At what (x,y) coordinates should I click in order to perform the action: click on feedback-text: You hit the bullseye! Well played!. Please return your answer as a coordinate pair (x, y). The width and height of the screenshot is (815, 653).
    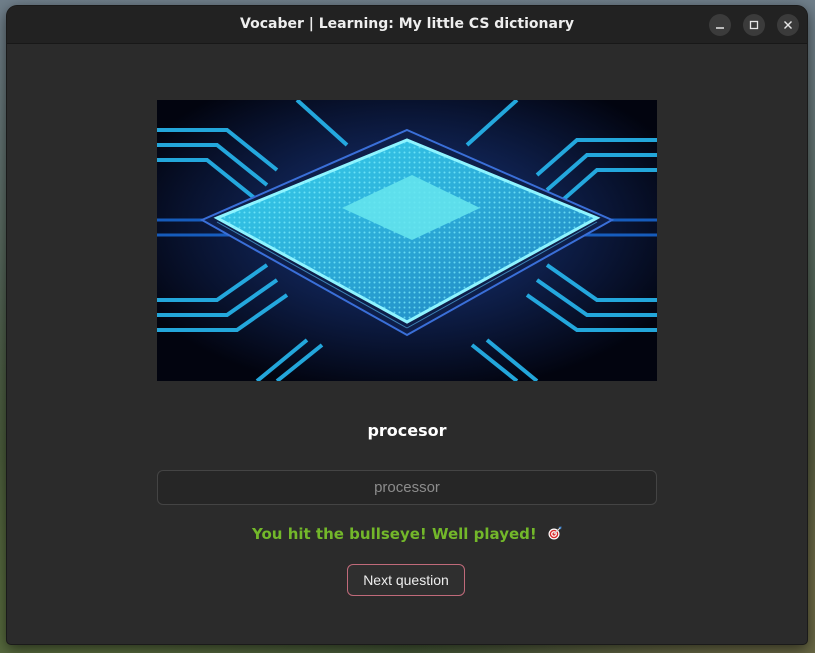
    Looking at the image, I should click on (394, 534).